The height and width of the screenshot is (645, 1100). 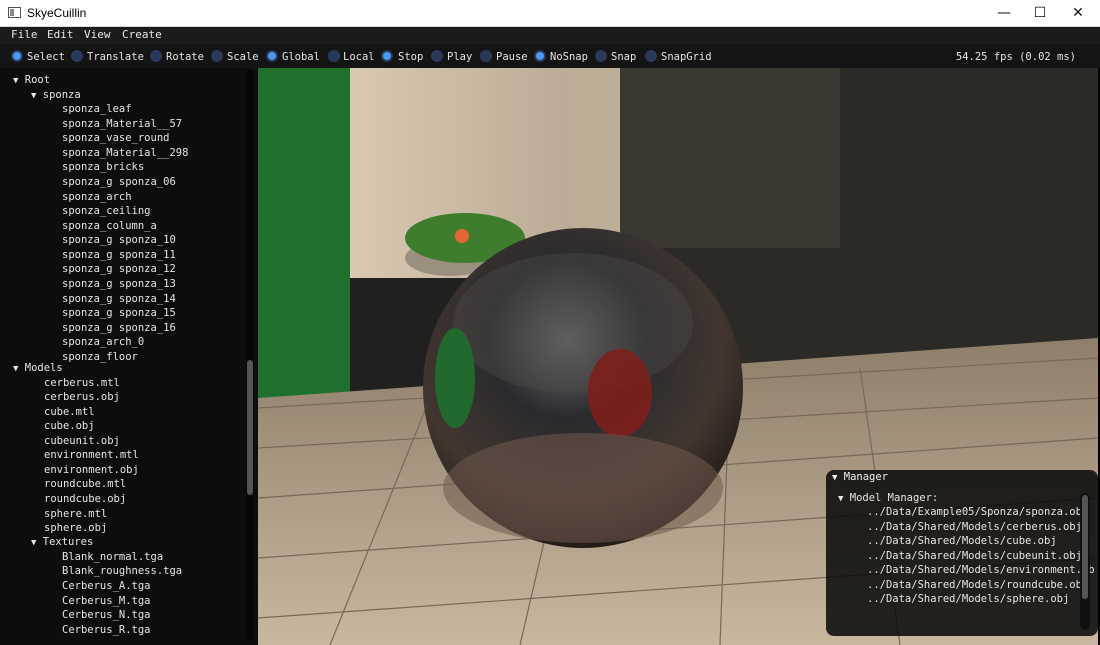 What do you see at coordinates (359, 57) in the screenshot?
I see `local-label: Local` at bounding box center [359, 57].